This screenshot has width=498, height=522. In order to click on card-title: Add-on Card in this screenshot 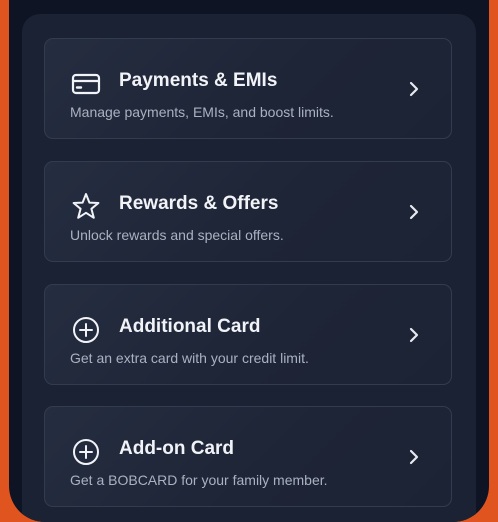, I will do `click(177, 448)`.